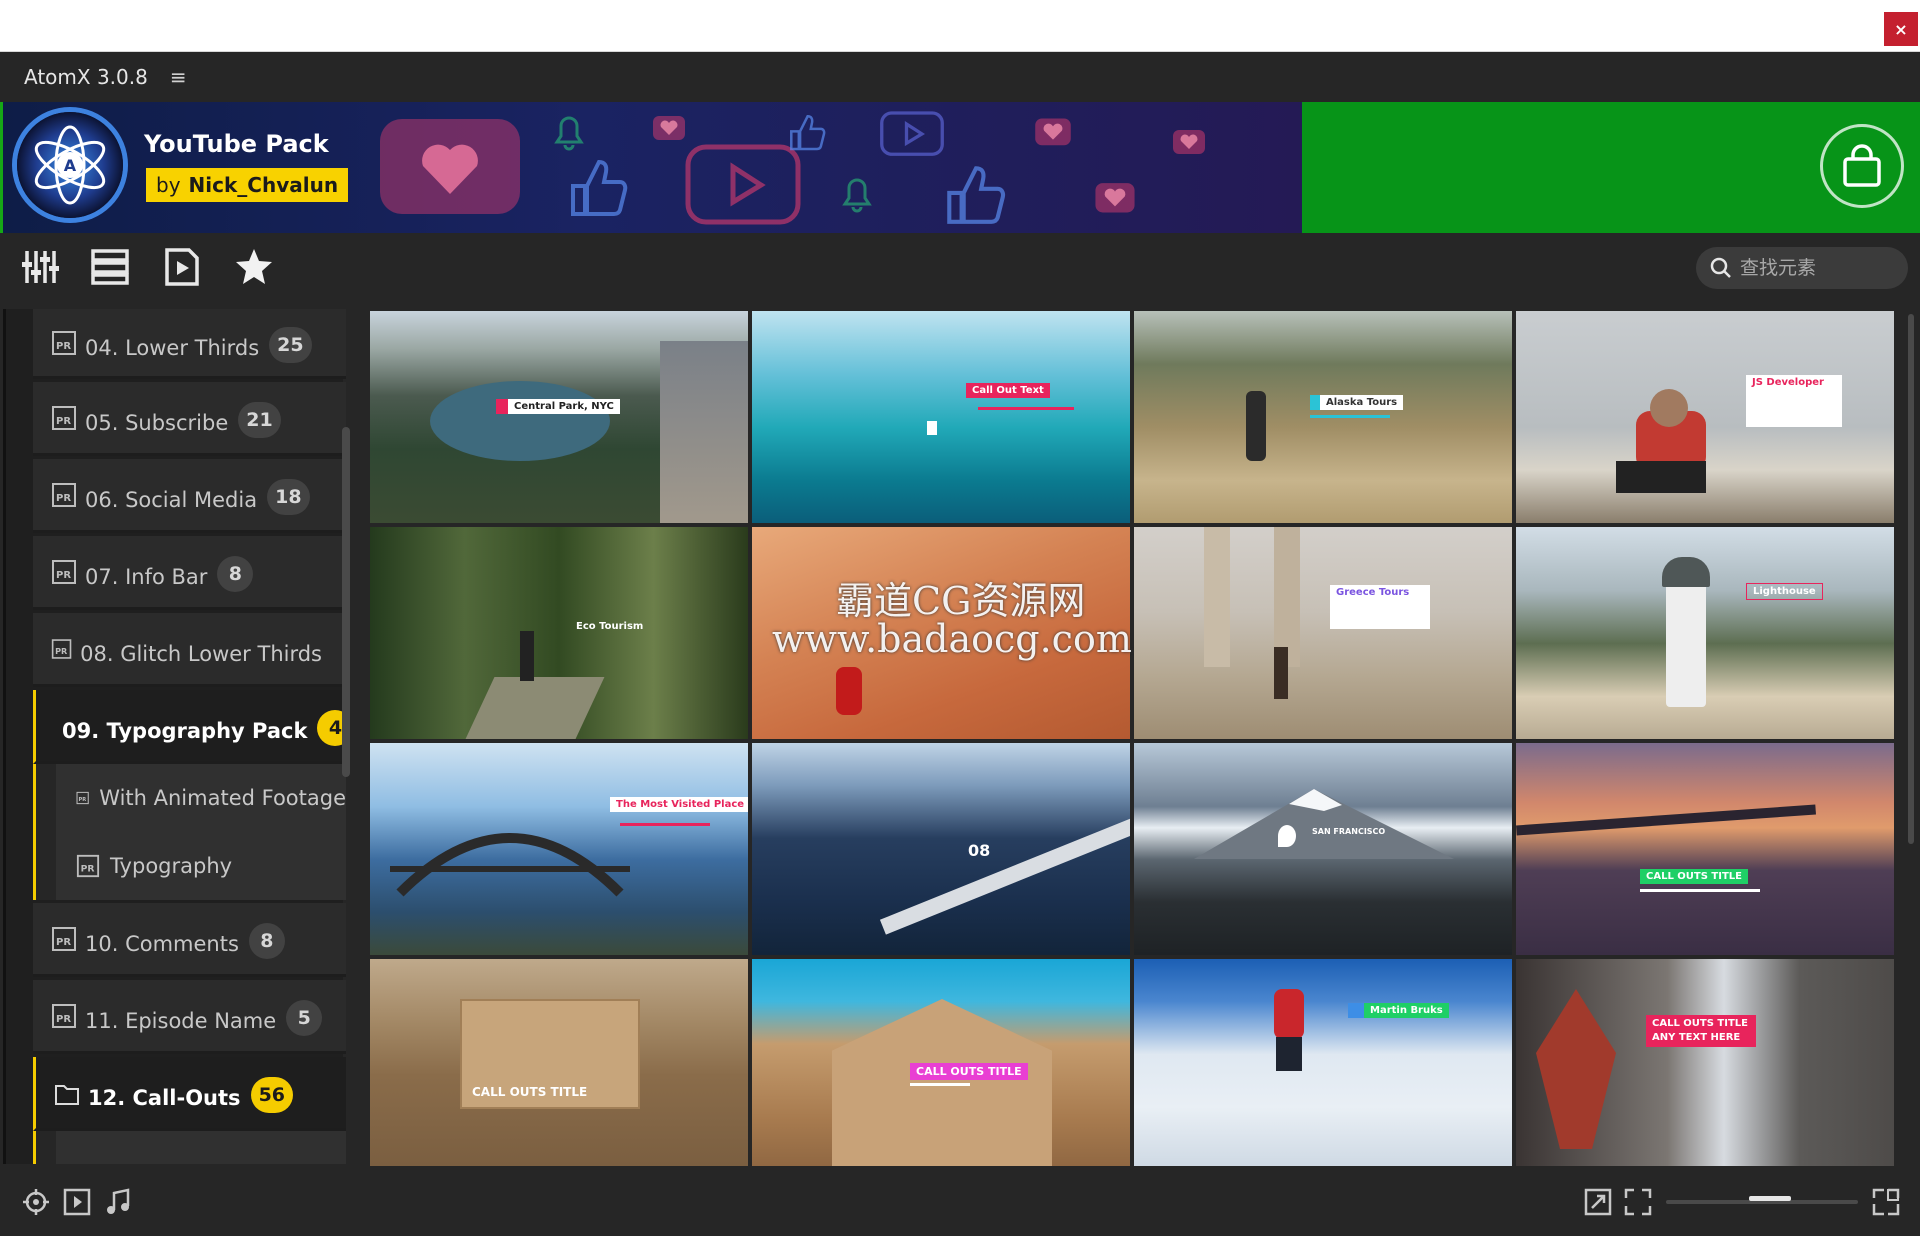 The image size is (1920, 1236). Describe the element at coordinates (1701, 1031) in the screenshot. I see `tile-caption: CALL OUTS TITLE ANY TEXT HERE` at that location.